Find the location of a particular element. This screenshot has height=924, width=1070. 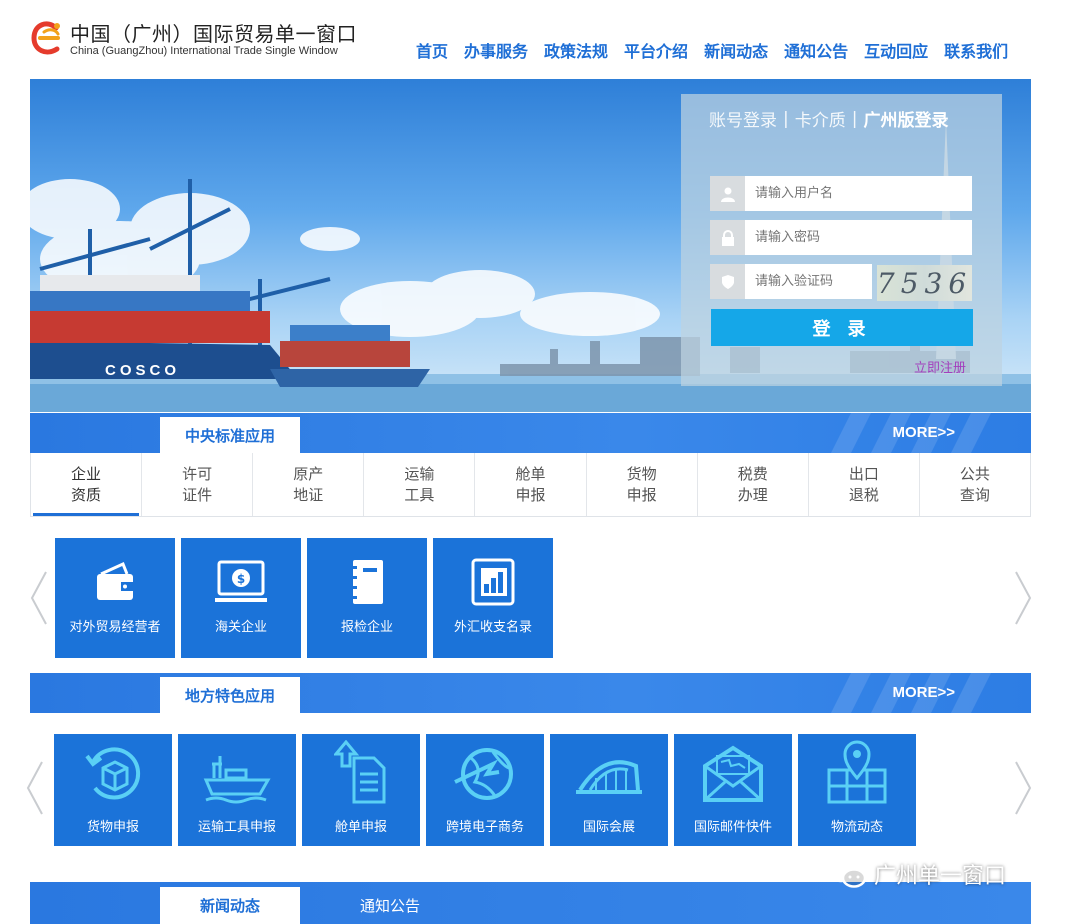

category-public-query: 公共 查询 is located at coordinates (975, 484).